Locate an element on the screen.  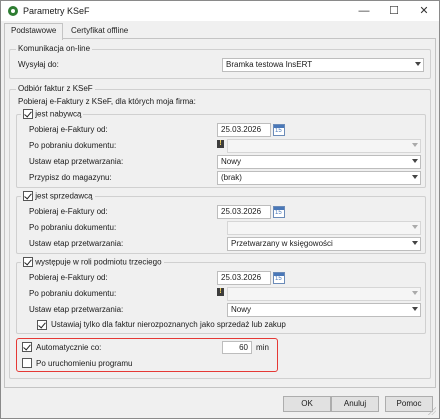
sprzedawca-checkbox is located at coordinates (28, 196).